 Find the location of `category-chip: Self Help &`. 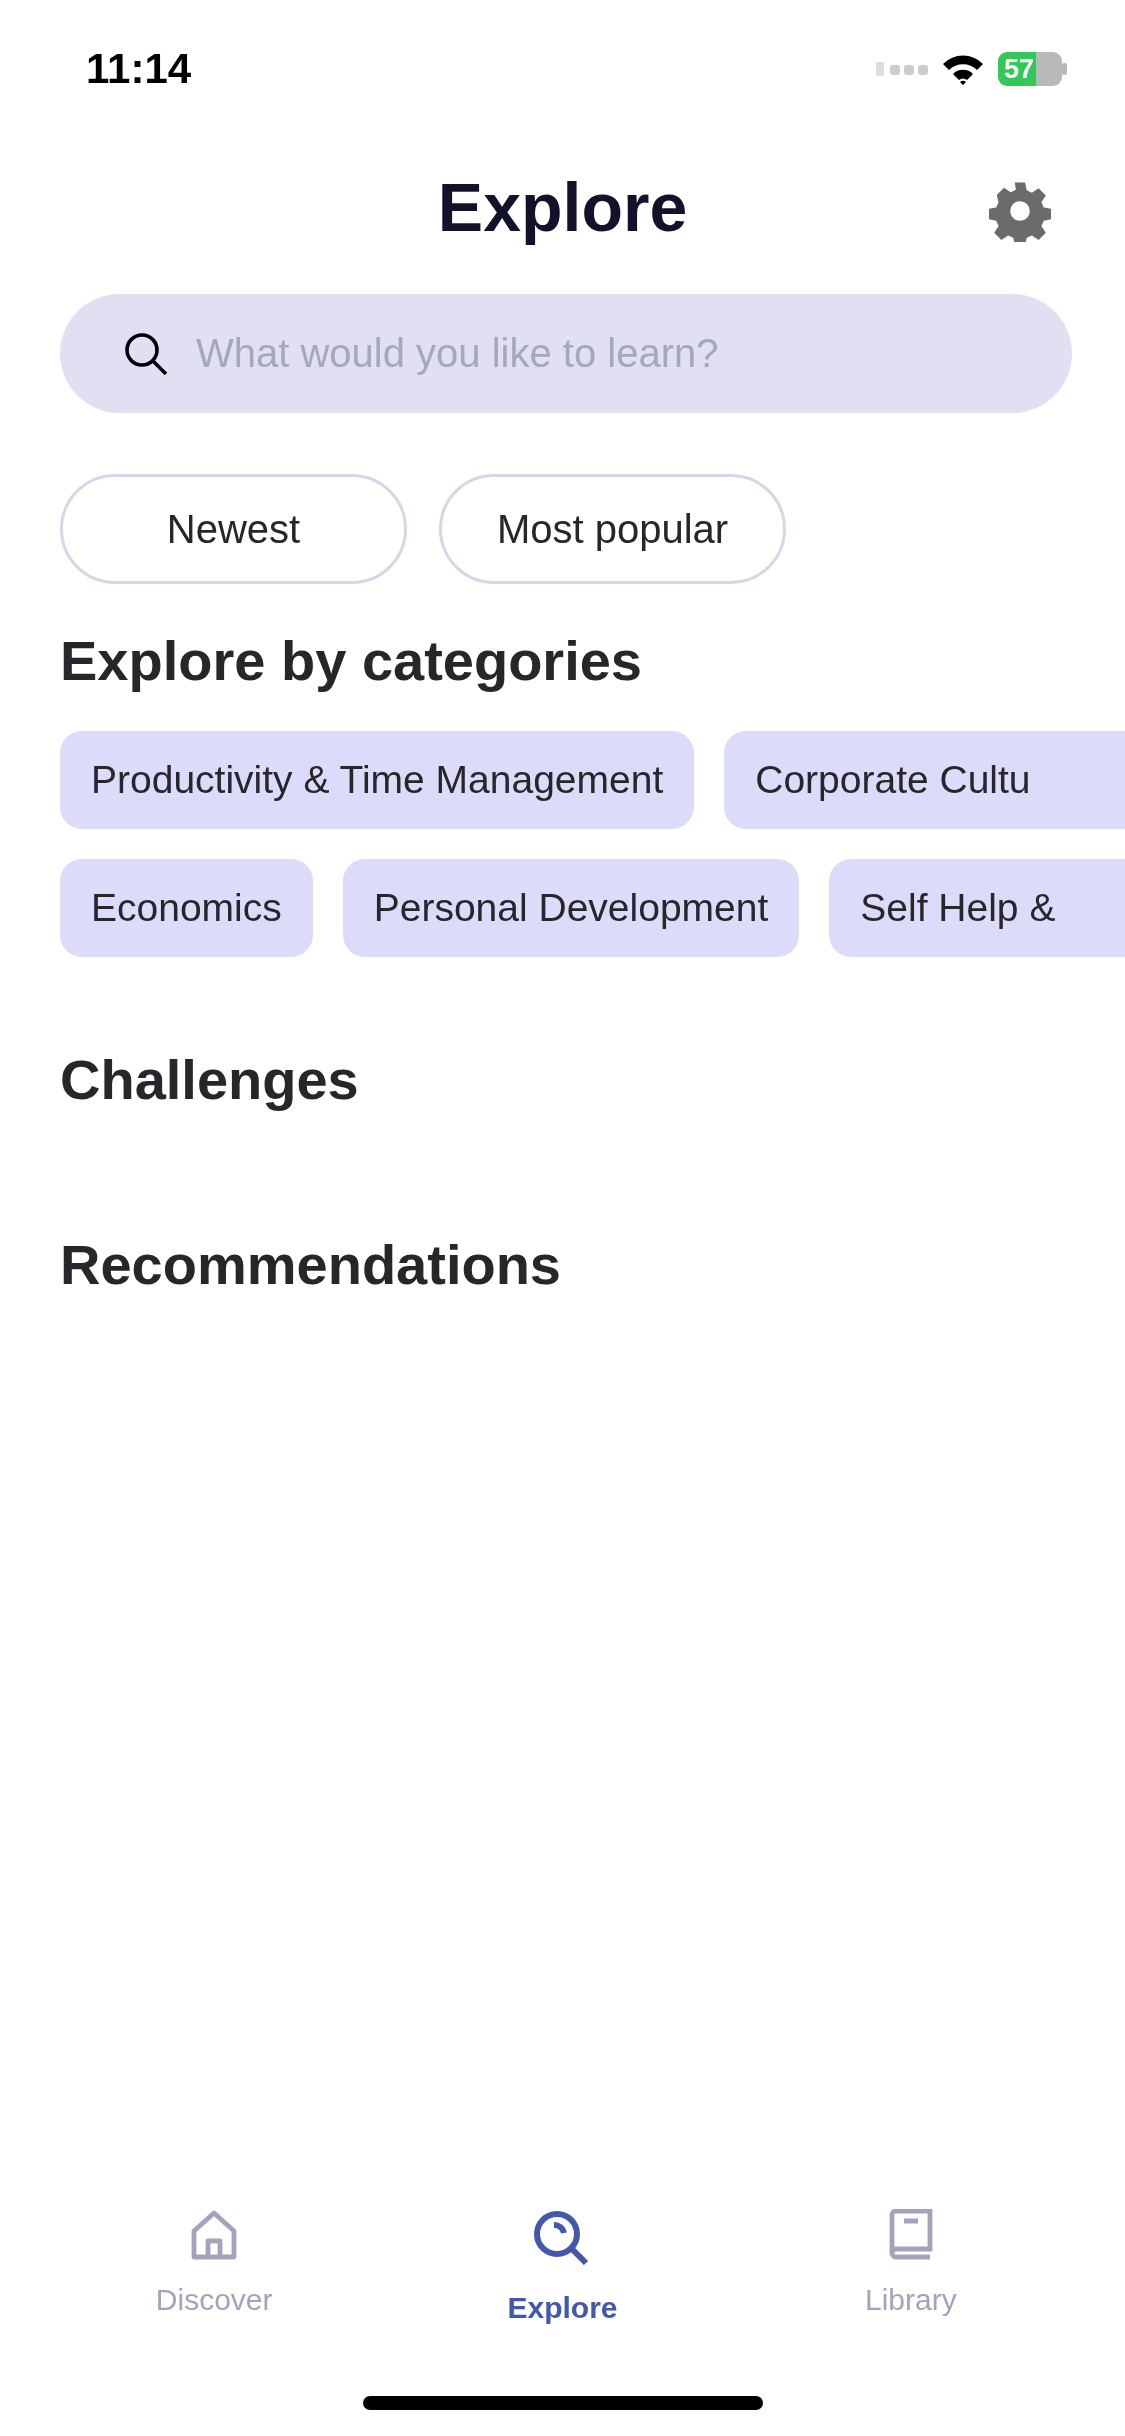

category-chip: Self Help & is located at coordinates (977, 908).